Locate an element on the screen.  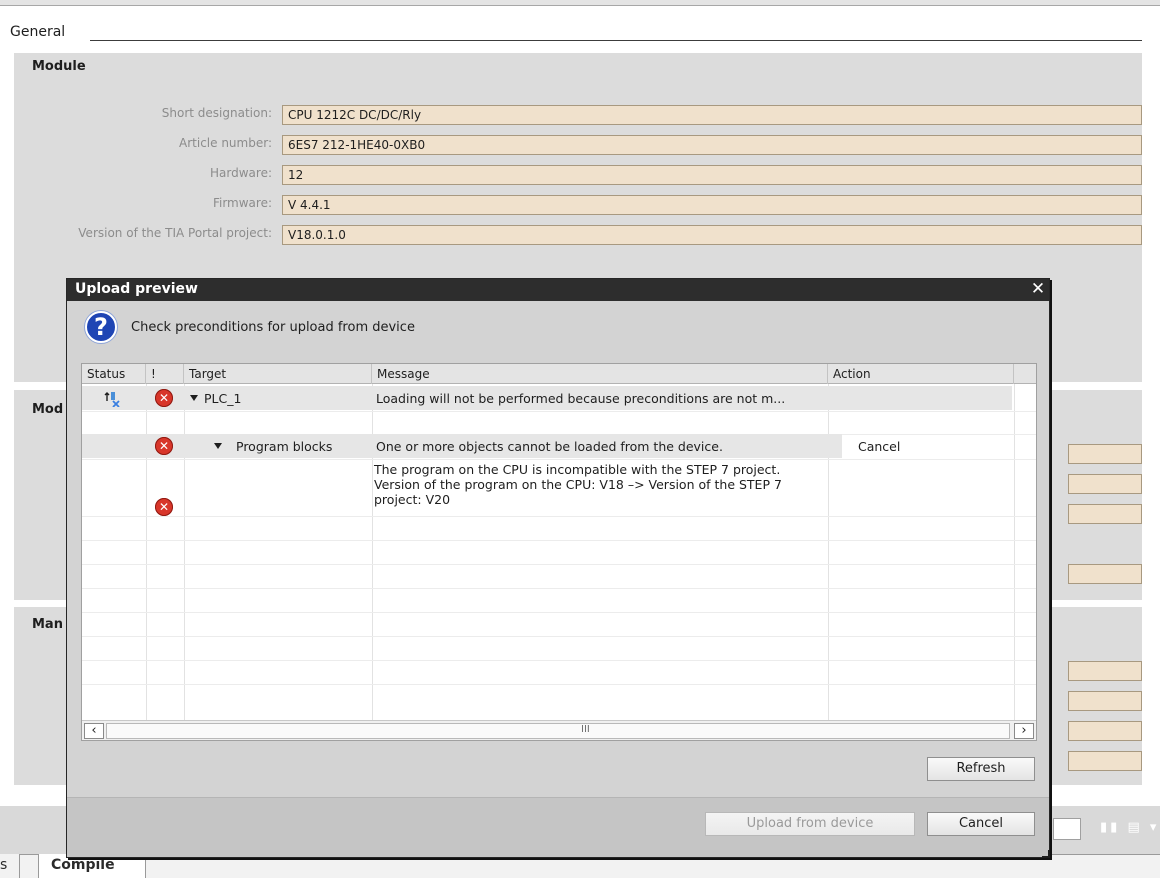
section-title-general: General is located at coordinates (37, 32).